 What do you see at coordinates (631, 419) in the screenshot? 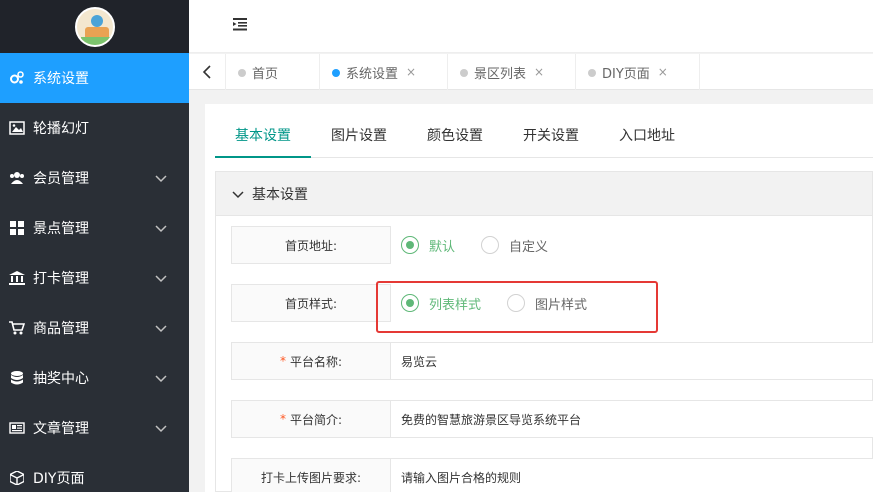
I see `platform-intro-input: 免费的智慧旅游景区导览系统平台` at bounding box center [631, 419].